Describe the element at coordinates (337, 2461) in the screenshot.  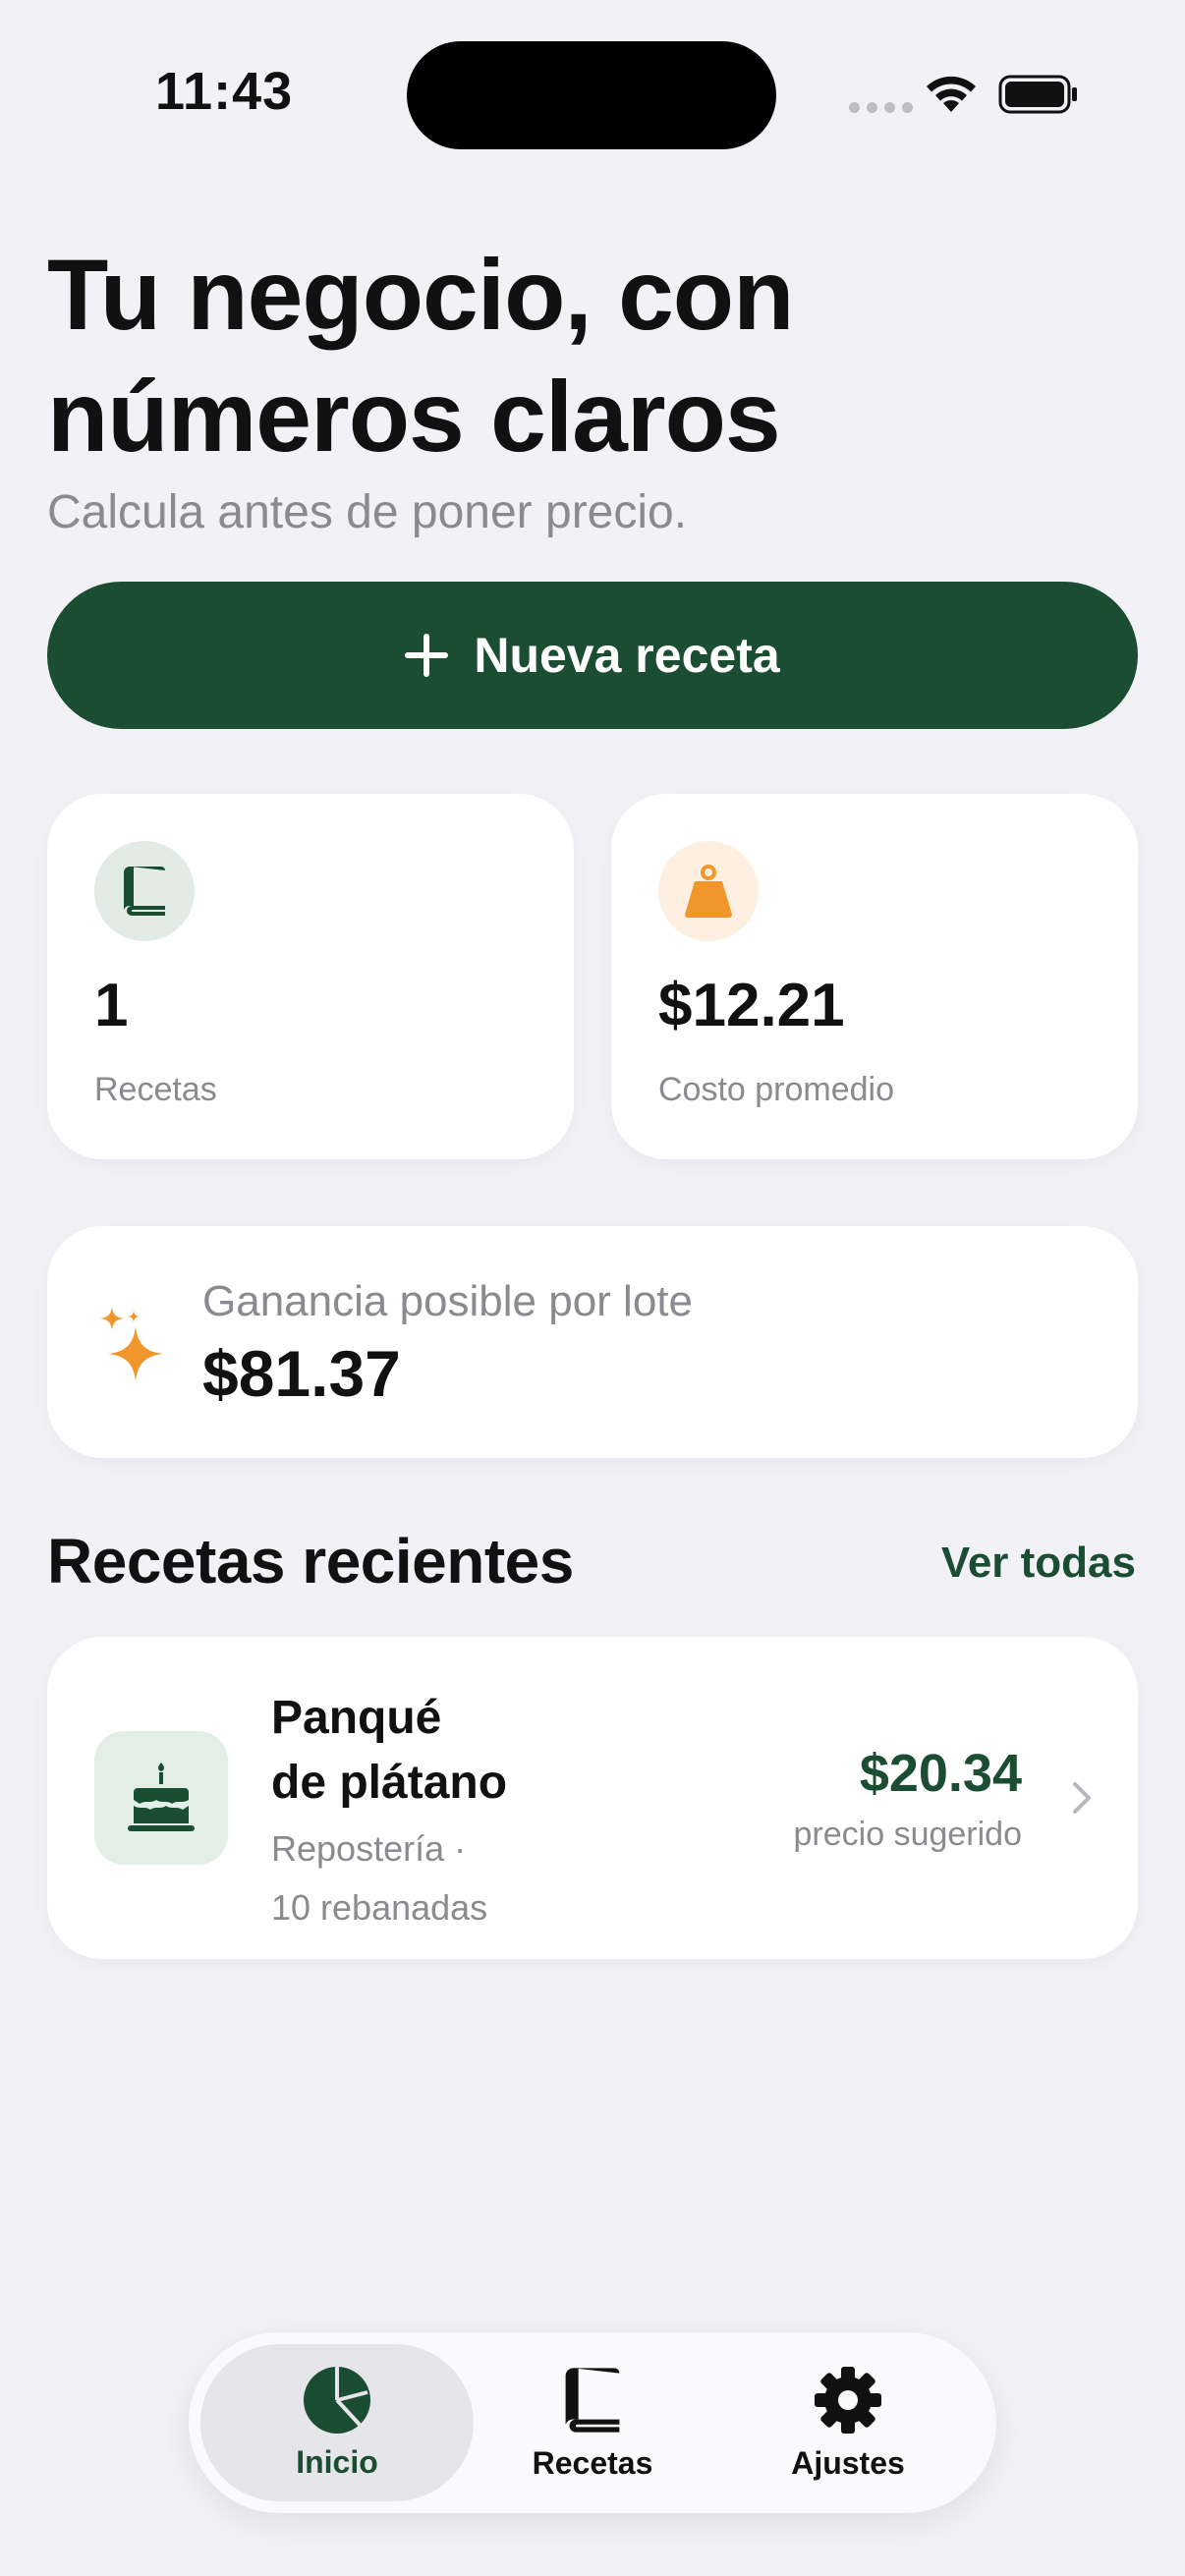
I see `tab-home-label: Inicio` at that location.